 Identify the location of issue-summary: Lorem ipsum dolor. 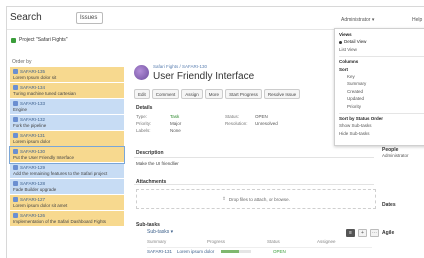
(32, 141).